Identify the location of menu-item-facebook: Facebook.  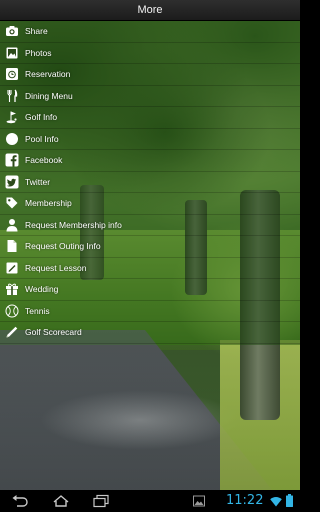
(150, 161).